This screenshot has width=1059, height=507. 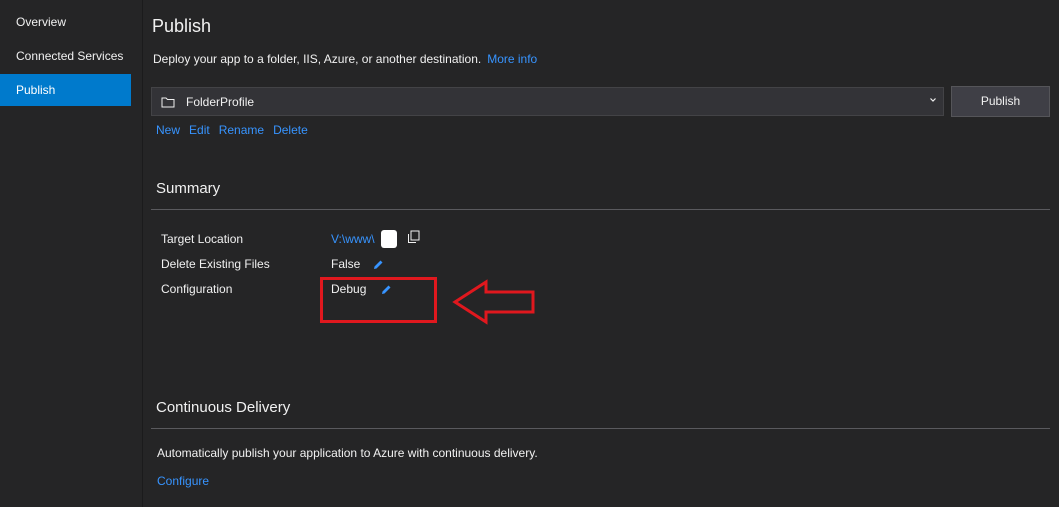 I want to click on sidebar: Overview Connected Services Publish, so click(x=71, y=253).